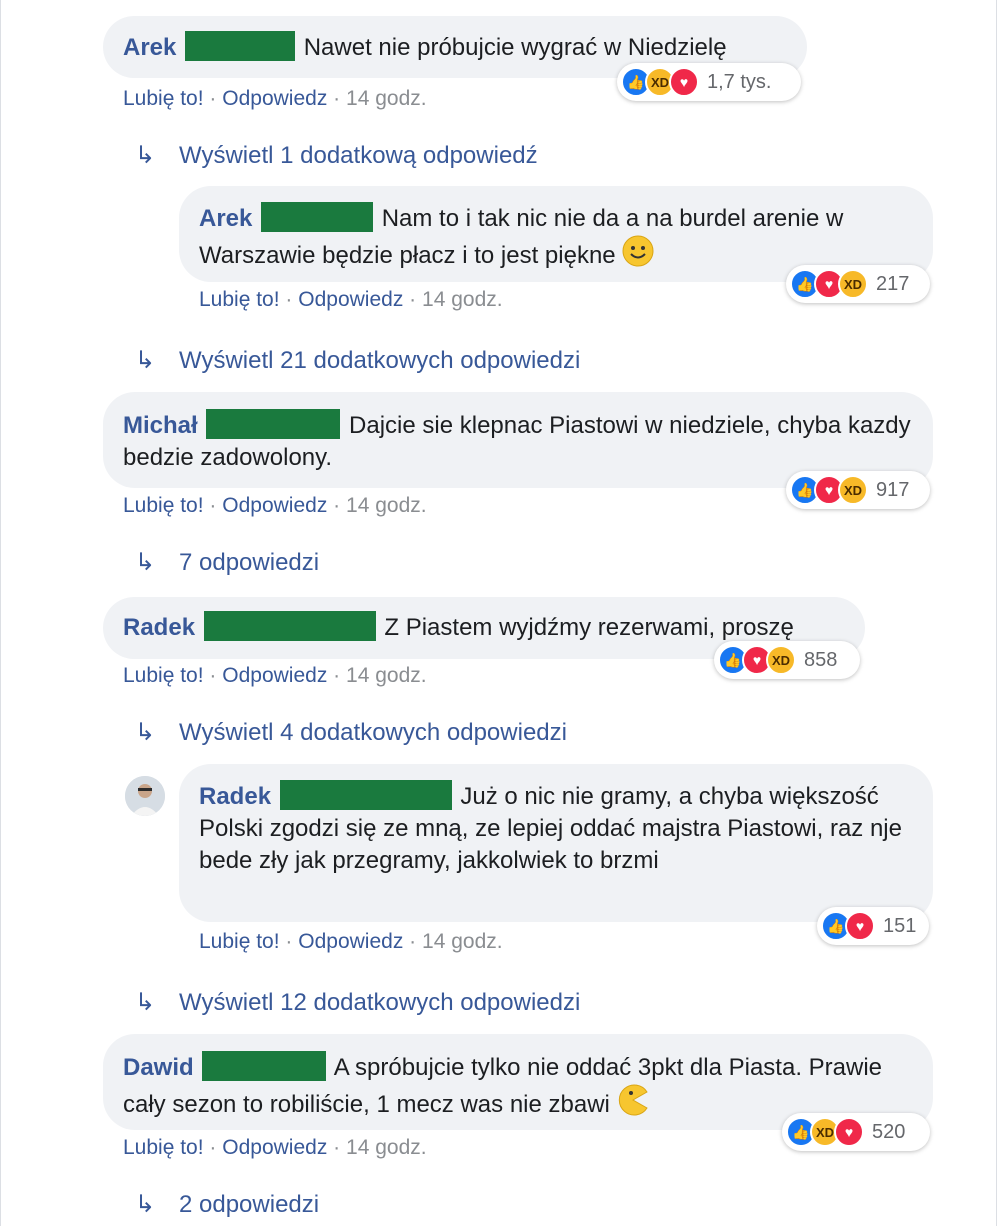  I want to click on right-divider, so click(996, 613).